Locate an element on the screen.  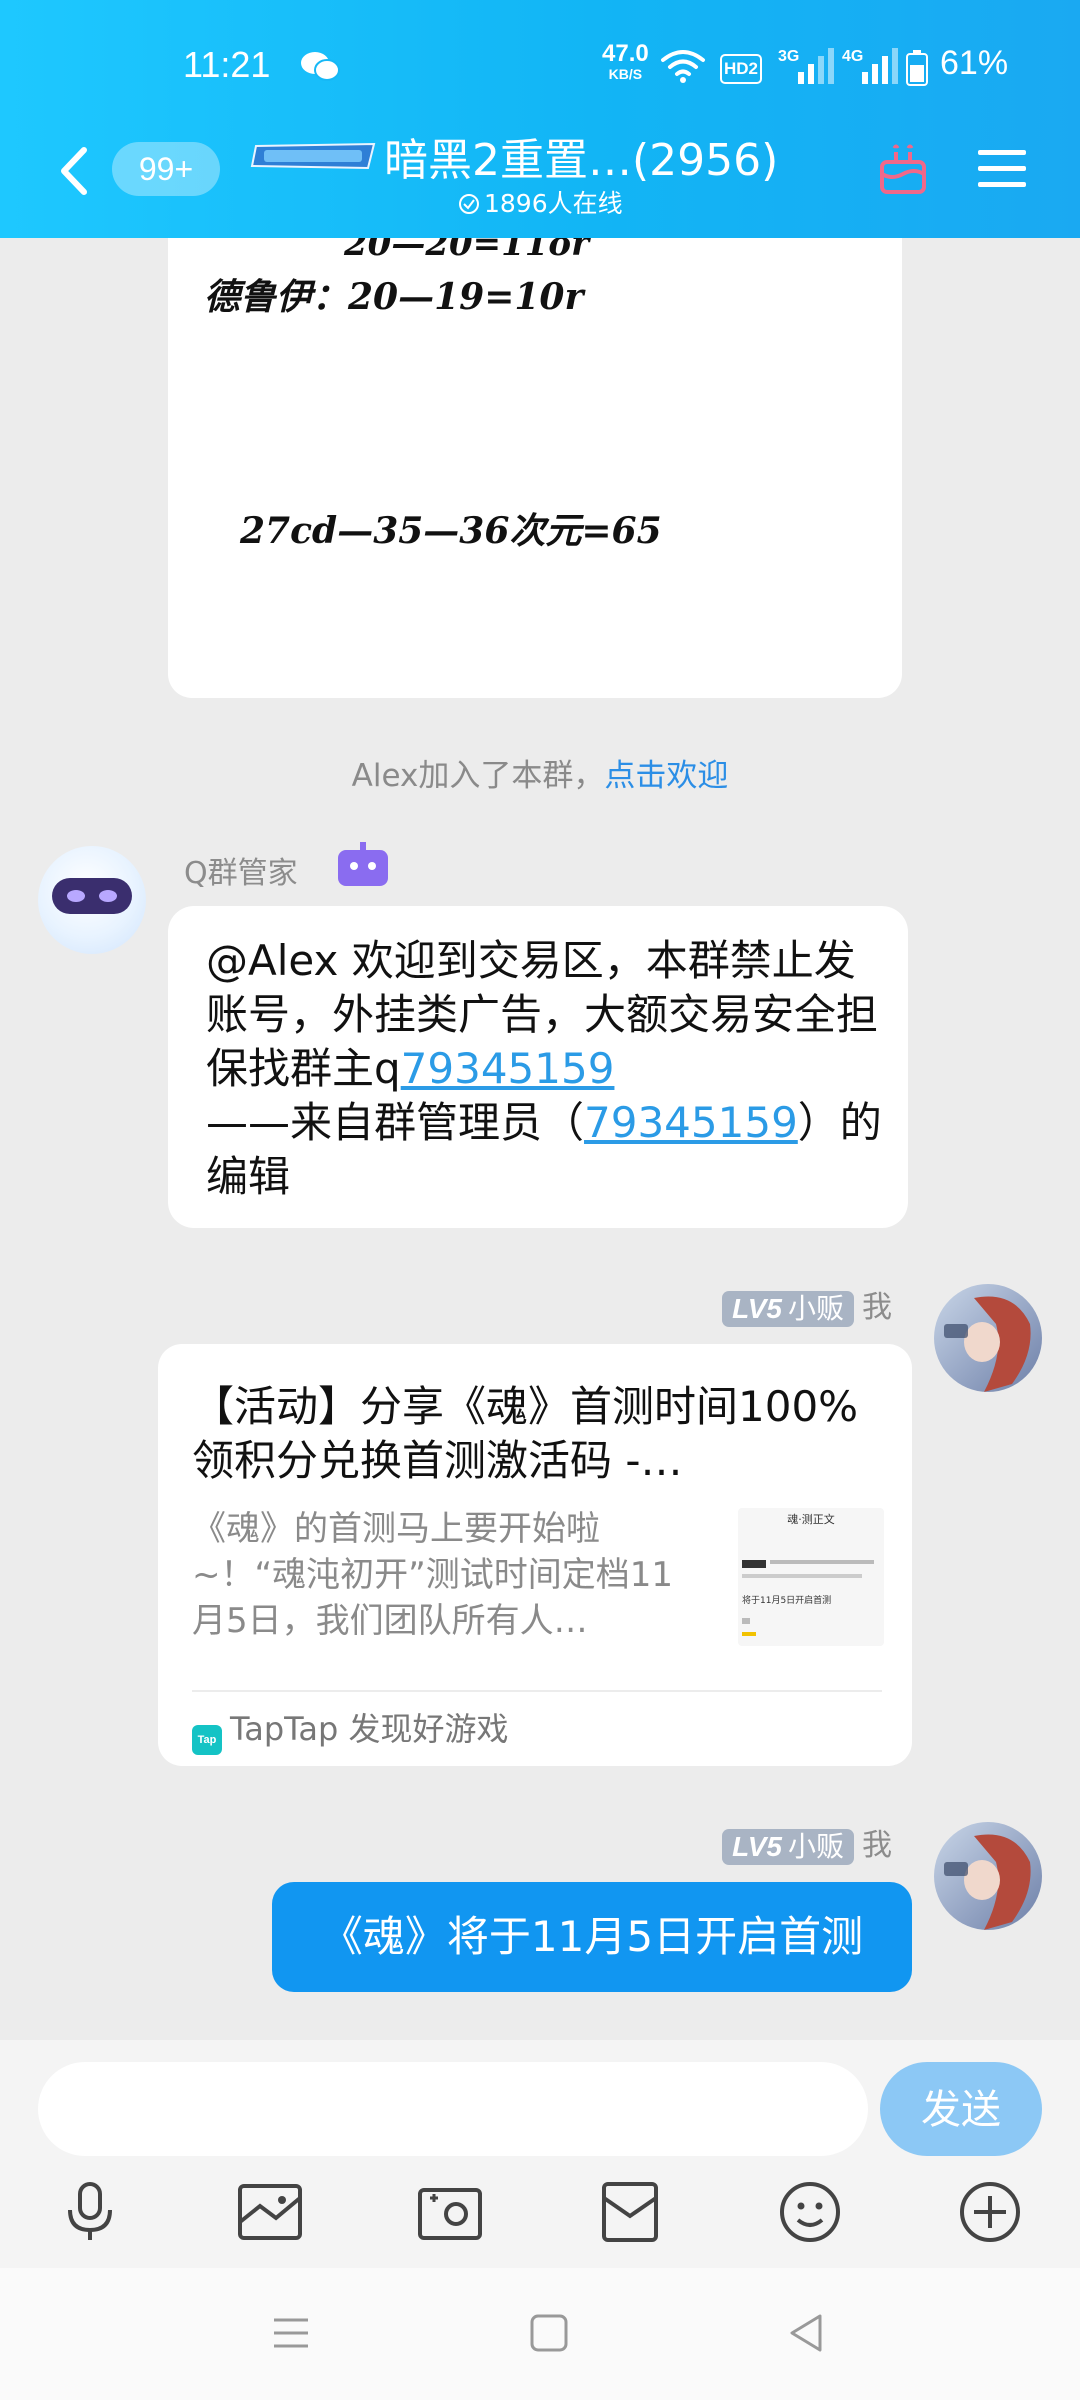
group-logo-icon is located at coordinates (313, 156).